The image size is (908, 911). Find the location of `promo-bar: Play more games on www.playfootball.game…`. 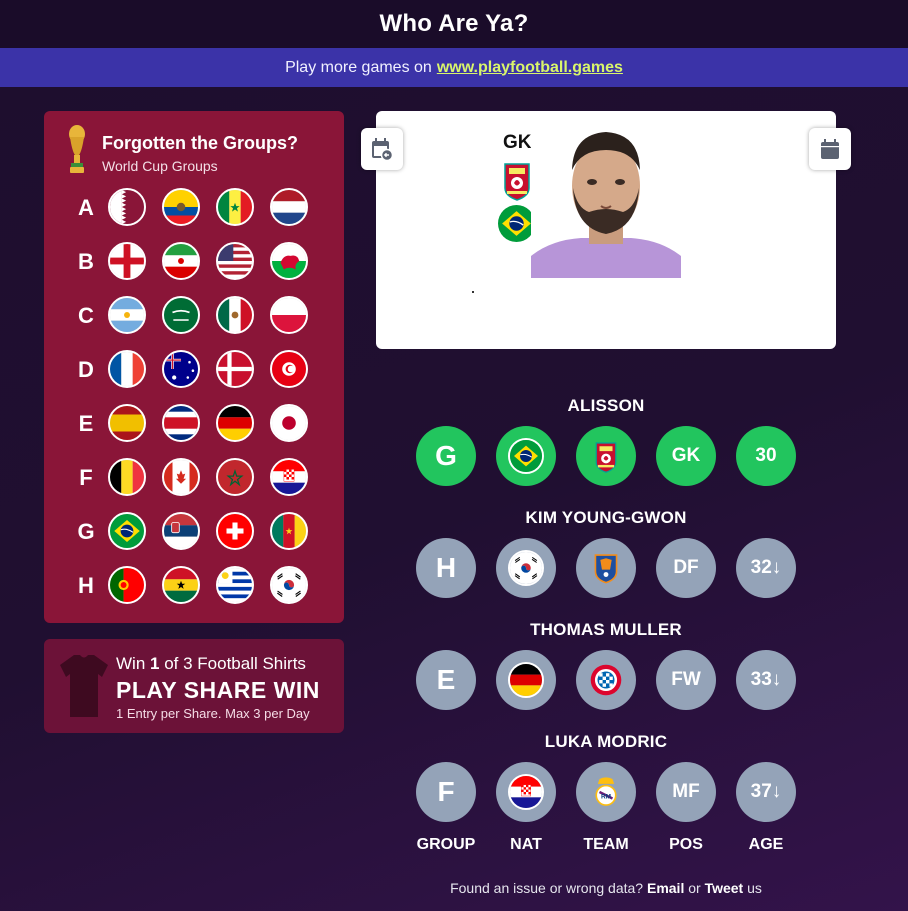

promo-bar: Play more games on www.playfootball.game… is located at coordinates (454, 67).